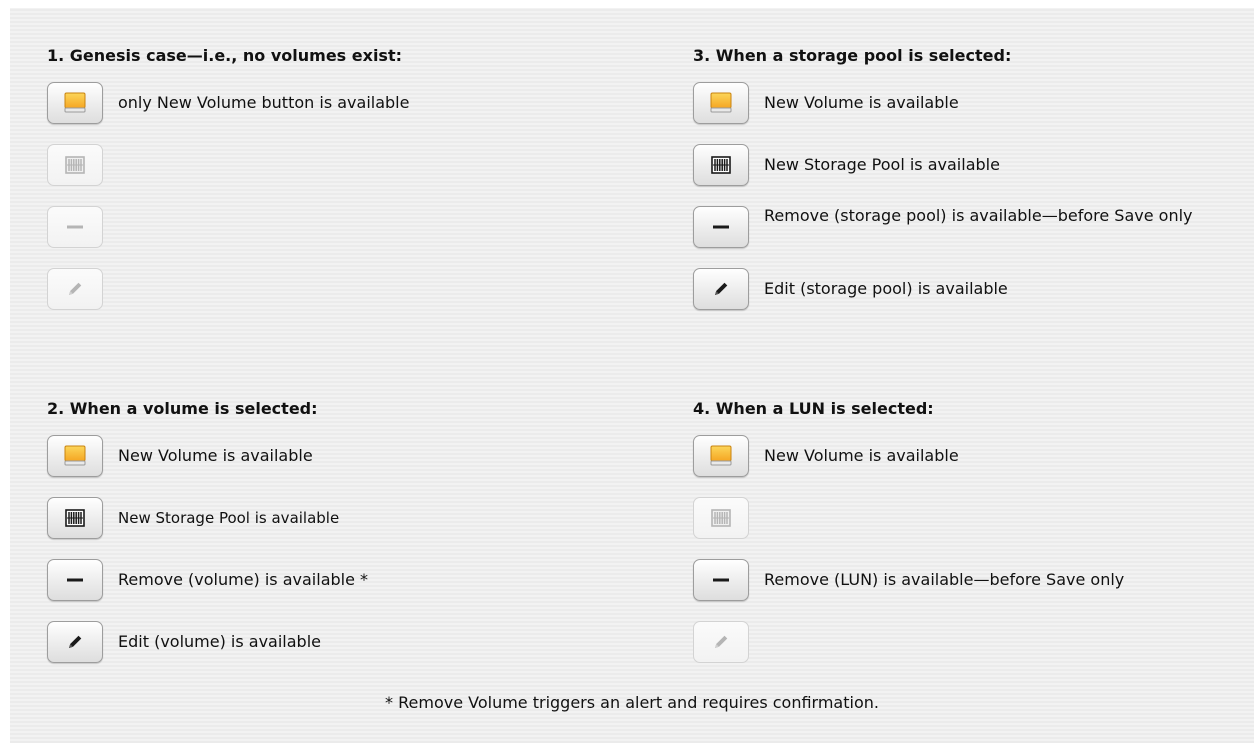  Describe the element at coordinates (852, 55) in the screenshot. I see `section-heading: 3. When a storage pool is selected:` at that location.